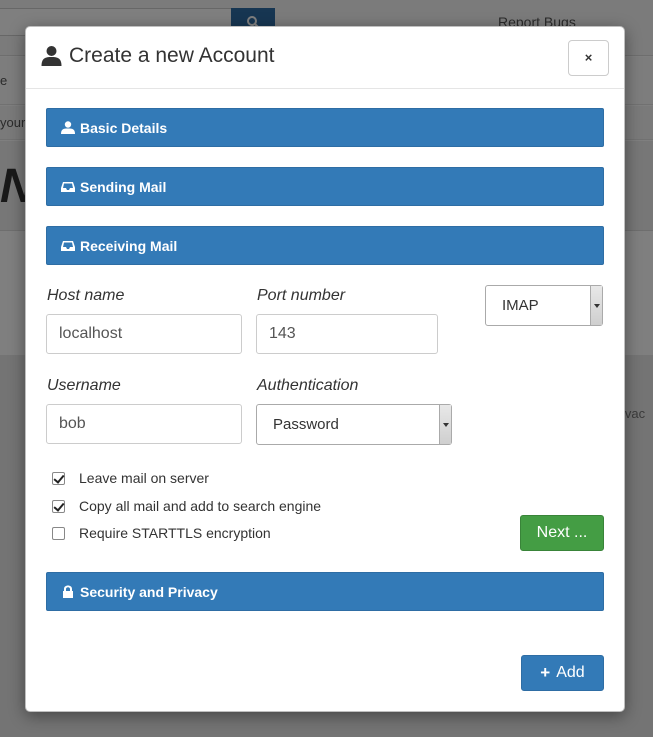 Image resolution: width=653 pixels, height=737 pixels. What do you see at coordinates (200, 506) in the screenshot?
I see `copy-mail-label: Copy all mail and add to search engine` at bounding box center [200, 506].